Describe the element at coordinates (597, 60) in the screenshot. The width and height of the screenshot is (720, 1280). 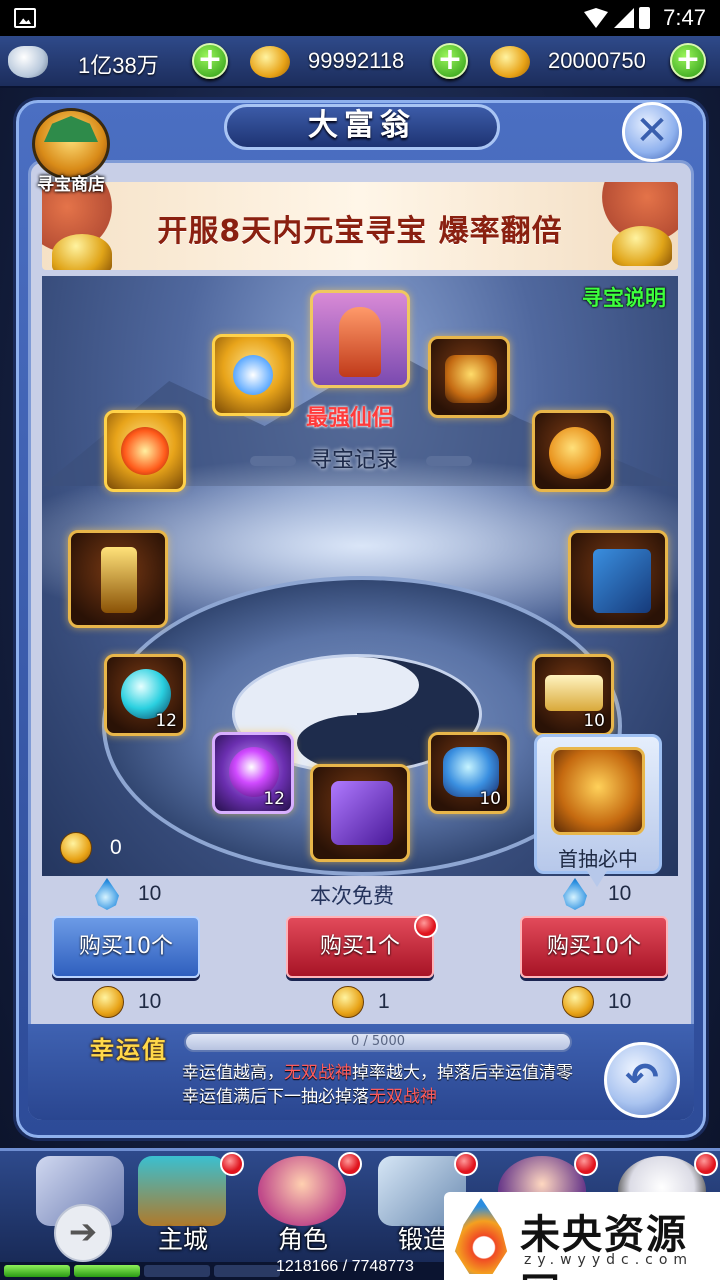
I see `bound-gold-amount: 20000750` at that location.